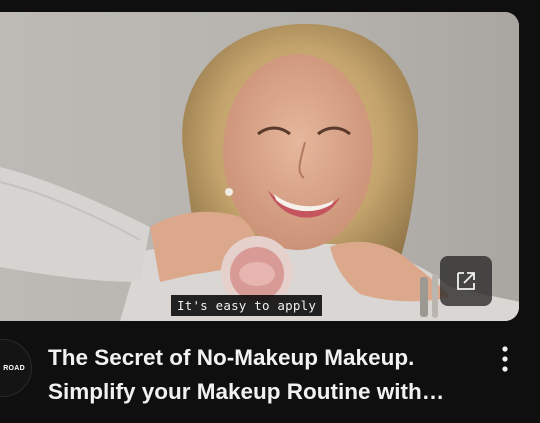  I want to click on video-title-line-1: The Secret of No-Makeup Makeup., so click(231, 357).